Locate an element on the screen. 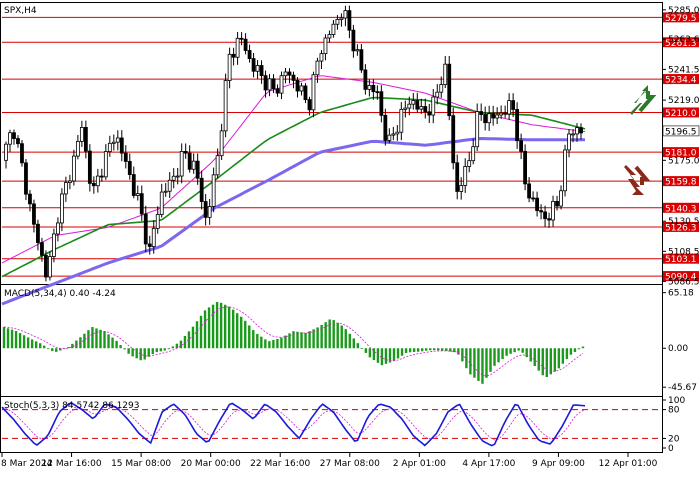 Image resolution: width=700 pixels, height=500 pixels. price-tick-label: 5285.0 is located at coordinates (684, 11).